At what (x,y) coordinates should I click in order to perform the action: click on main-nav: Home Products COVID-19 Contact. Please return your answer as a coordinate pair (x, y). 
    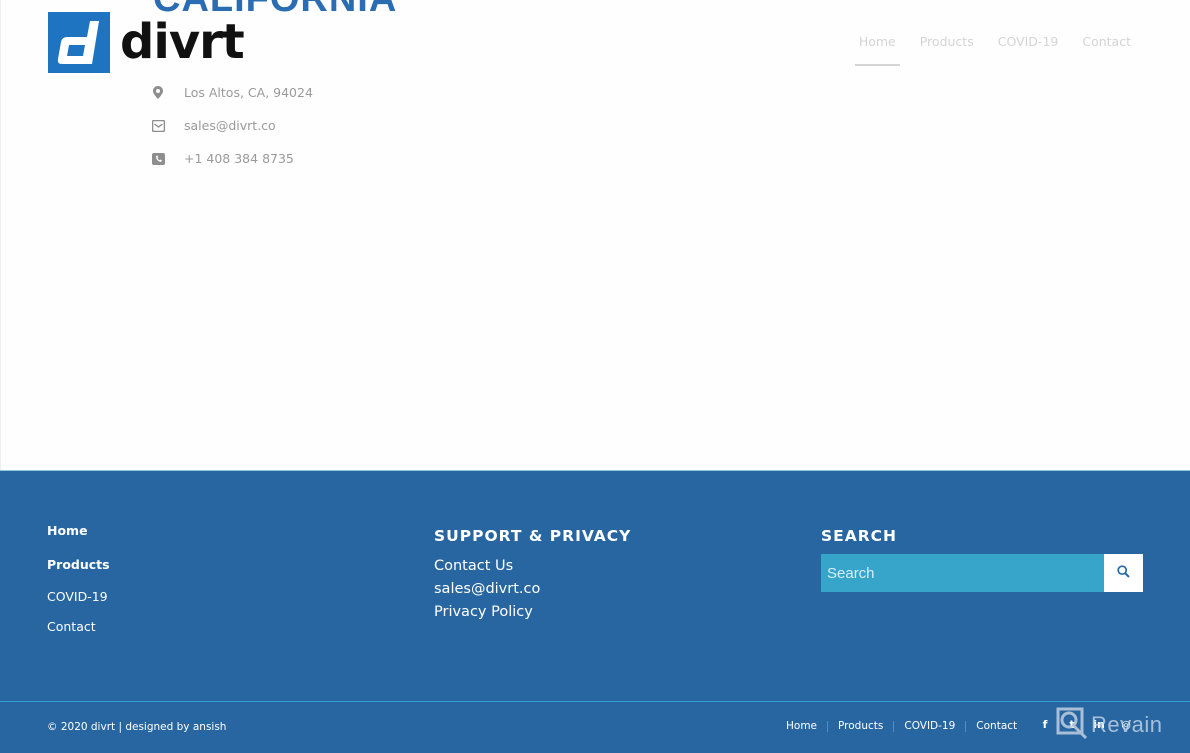
    Looking at the image, I should click on (995, 50).